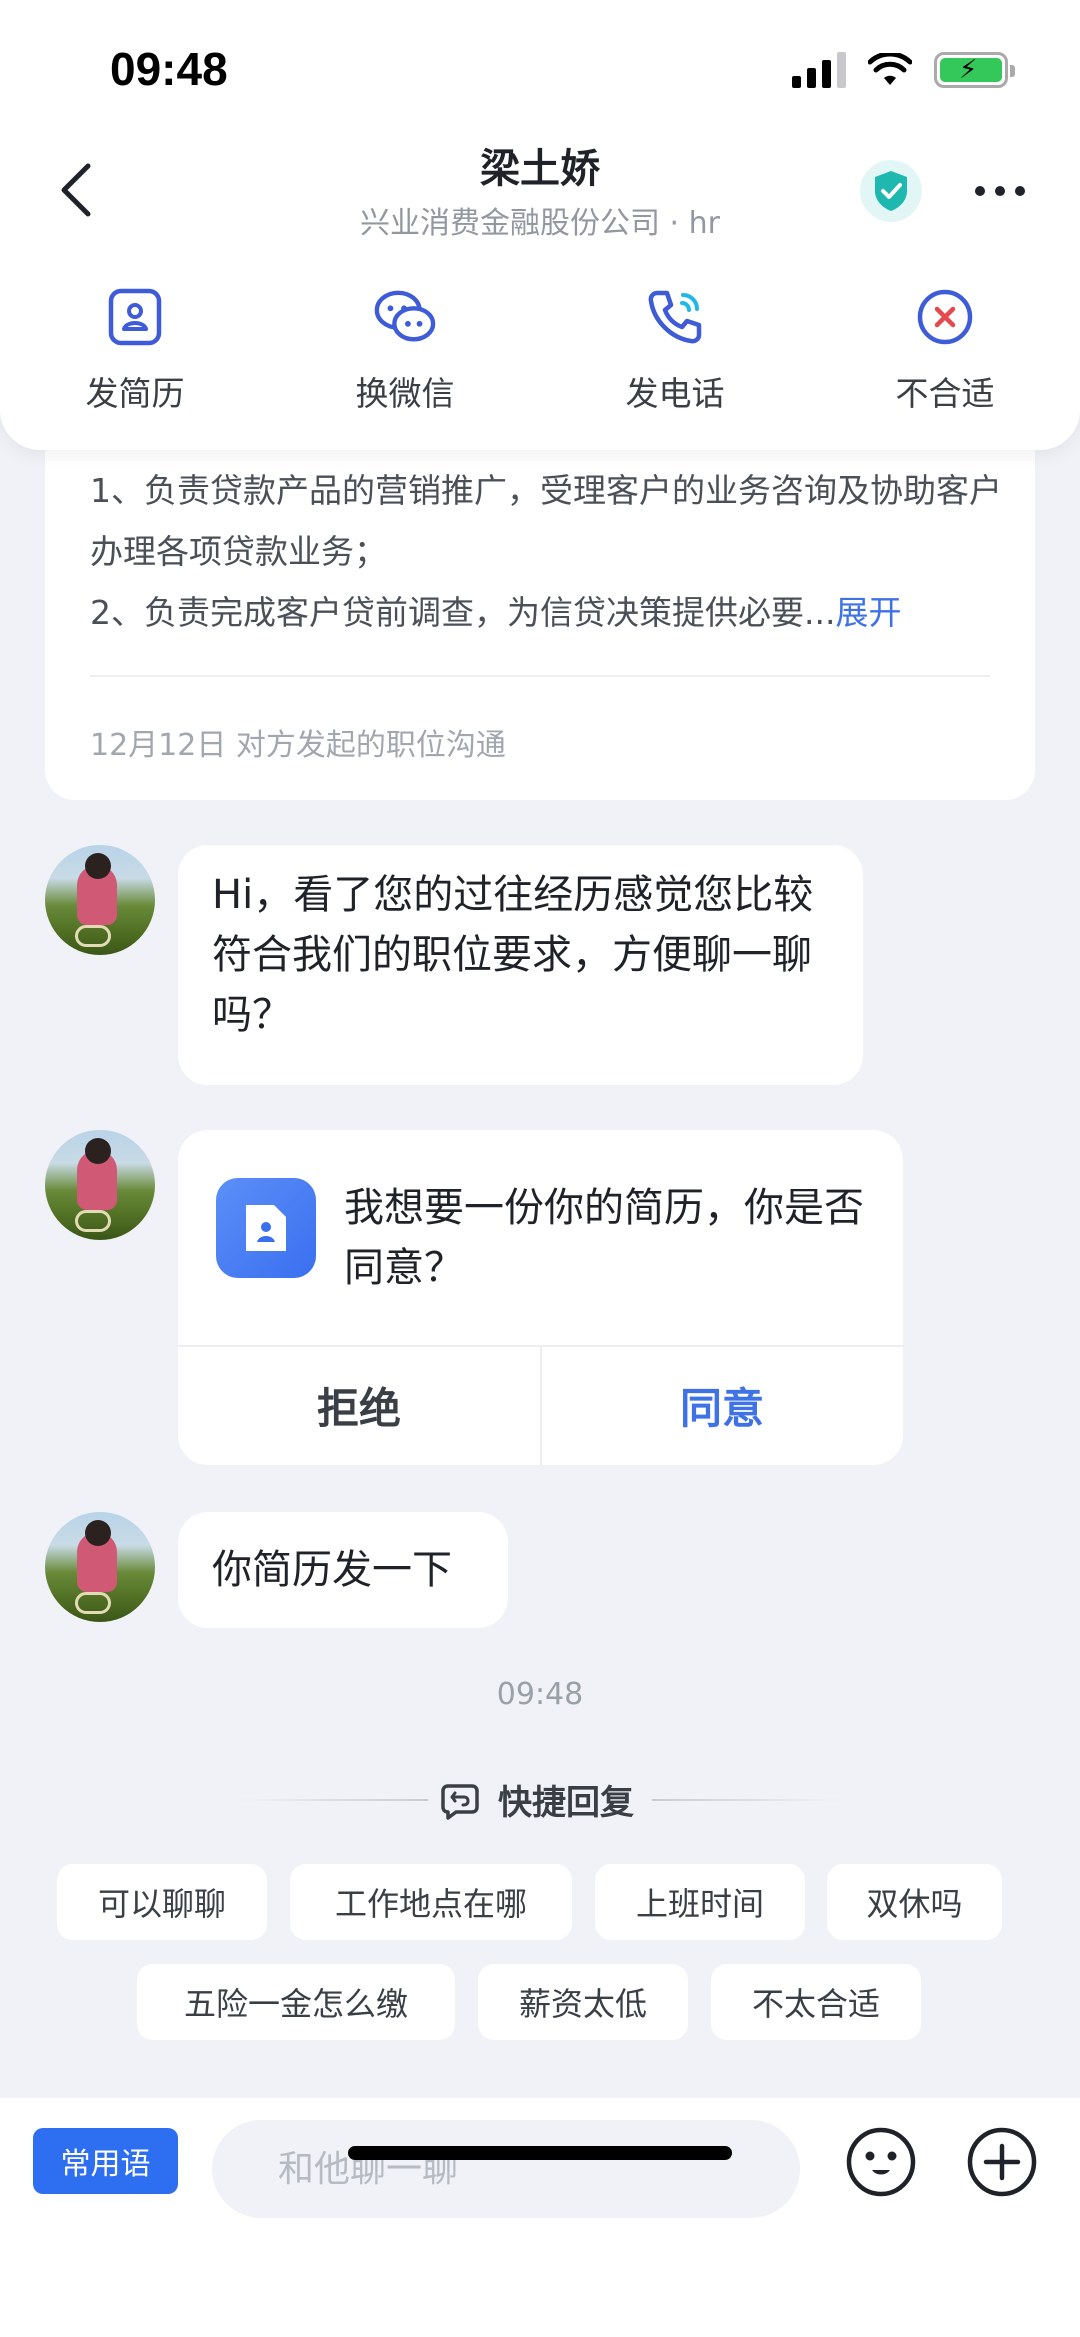 This screenshot has width=1080, height=2337. What do you see at coordinates (343, 1570) in the screenshot?
I see `message-bubble: 你简历发一下` at bounding box center [343, 1570].